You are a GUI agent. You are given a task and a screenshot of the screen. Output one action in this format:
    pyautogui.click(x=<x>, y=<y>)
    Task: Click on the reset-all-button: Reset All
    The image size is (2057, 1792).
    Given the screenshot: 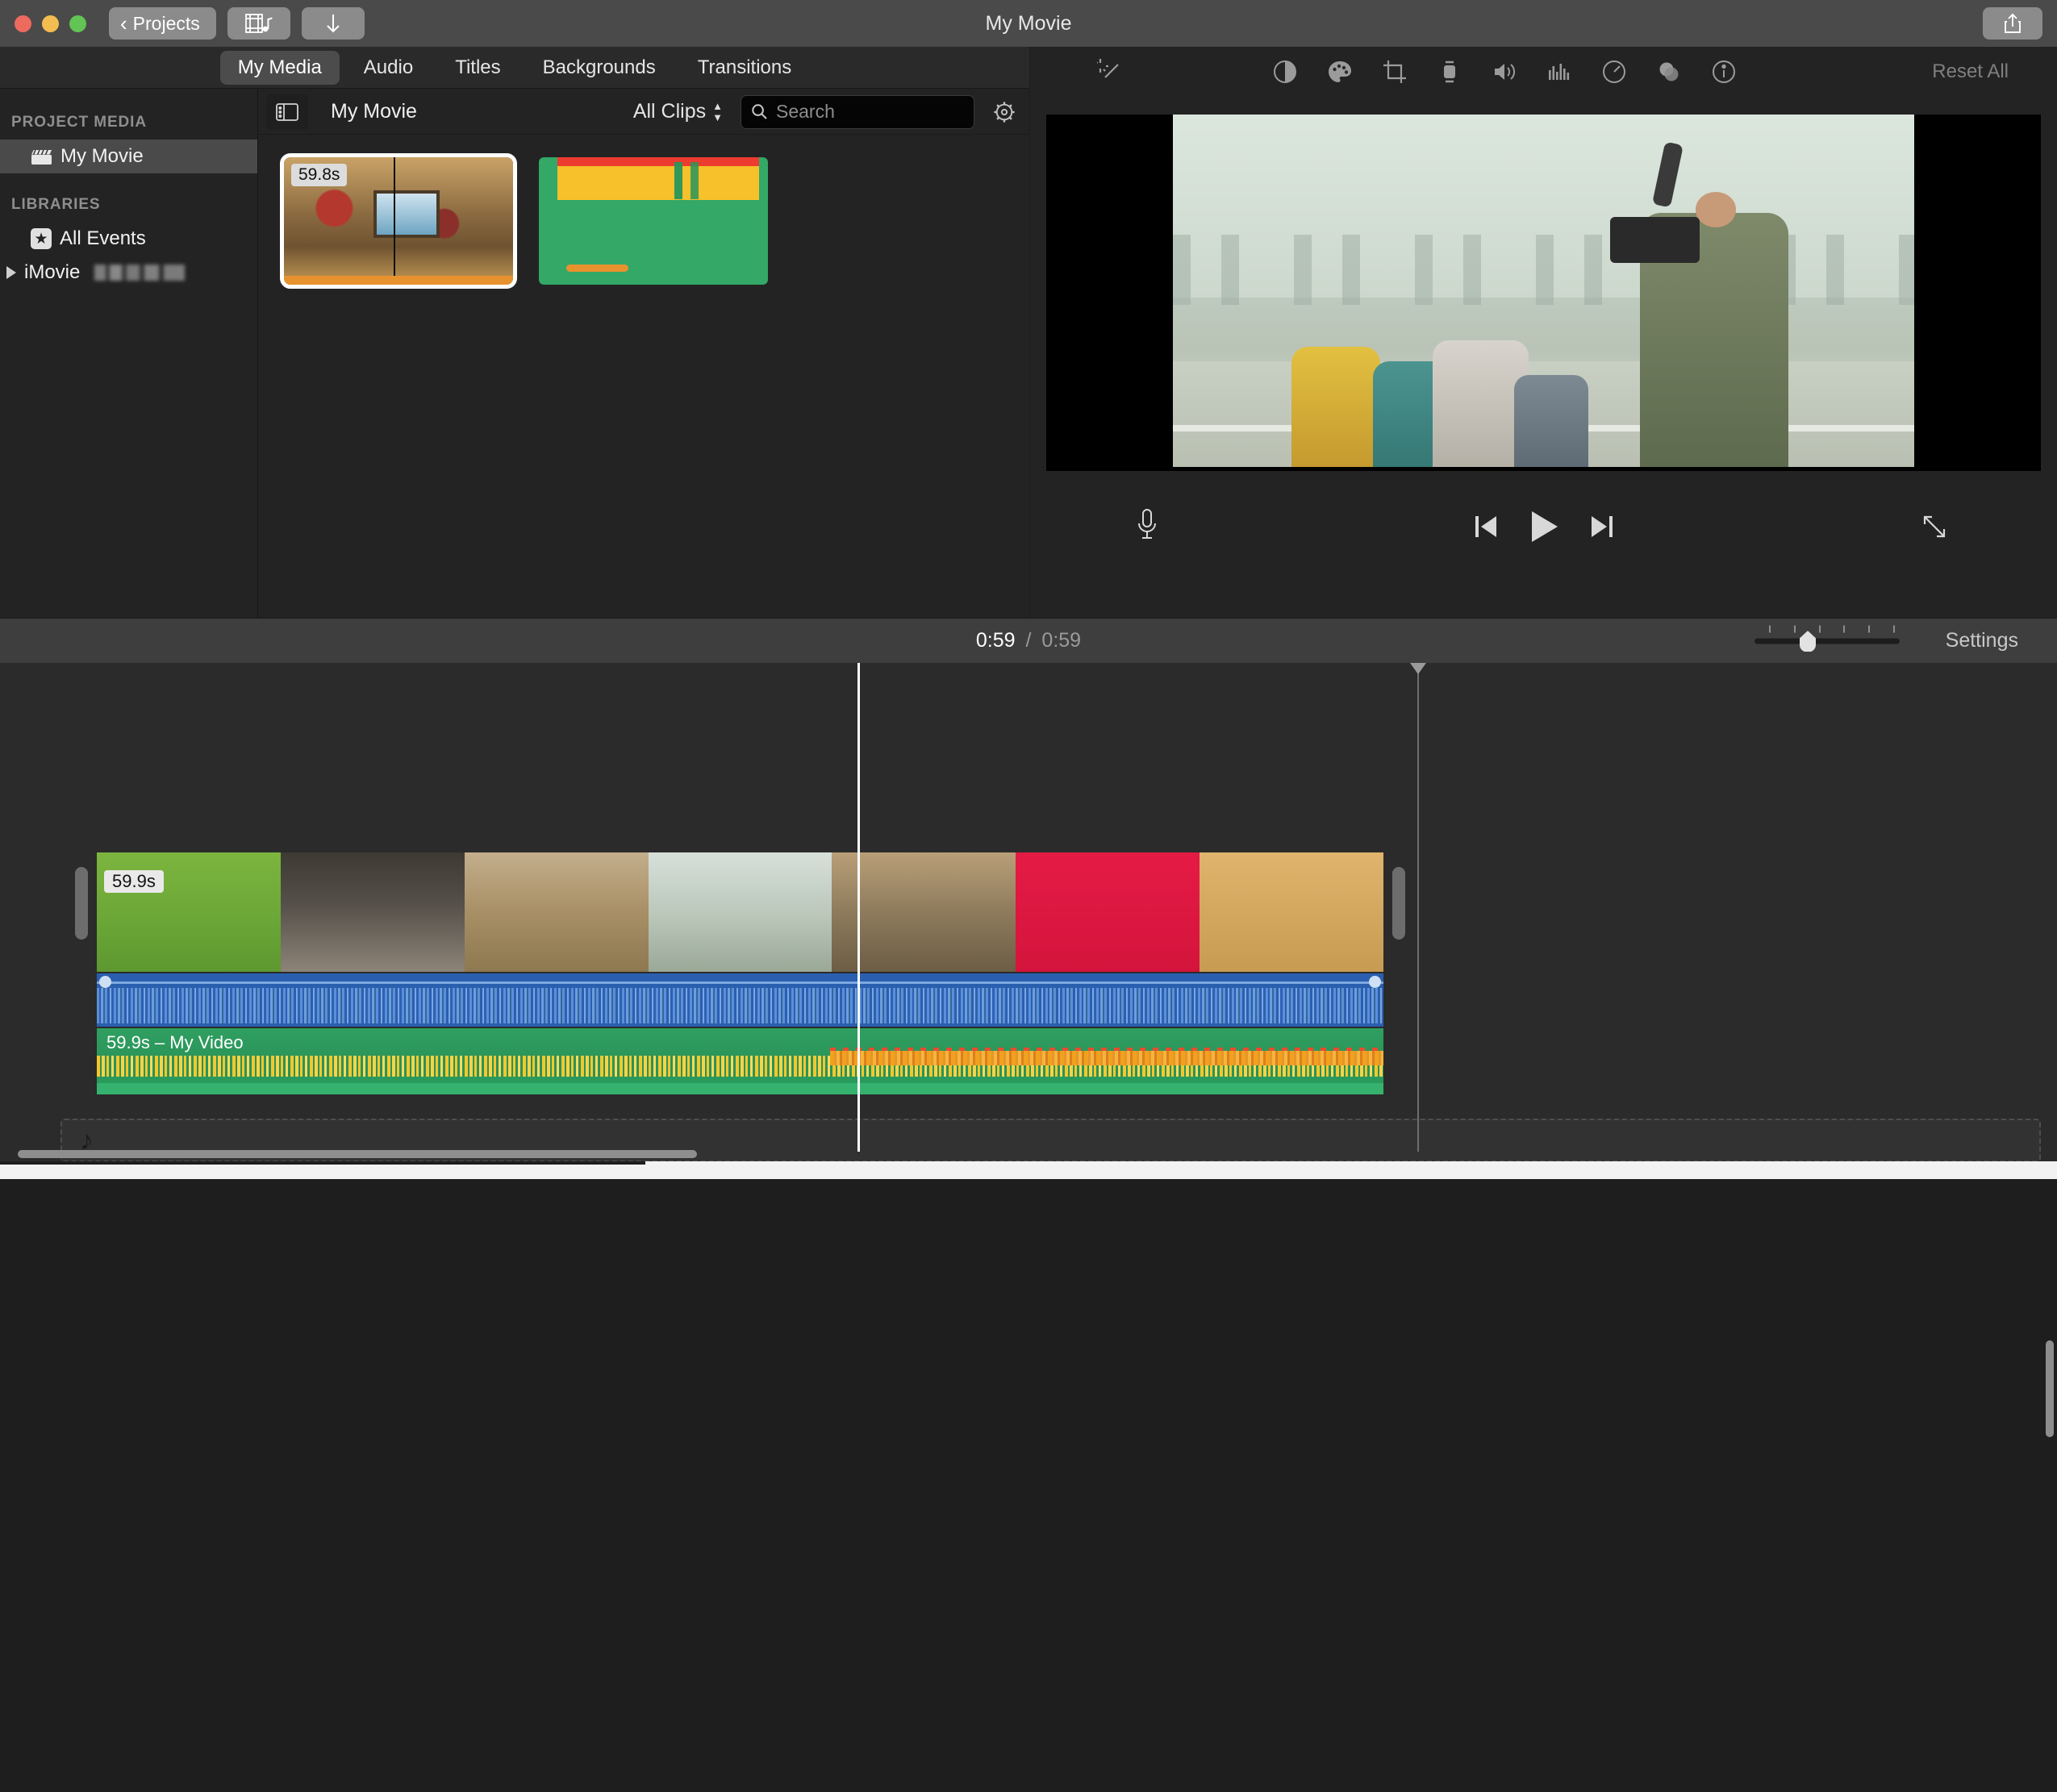 What is the action you would take?
    pyautogui.click(x=1970, y=71)
    